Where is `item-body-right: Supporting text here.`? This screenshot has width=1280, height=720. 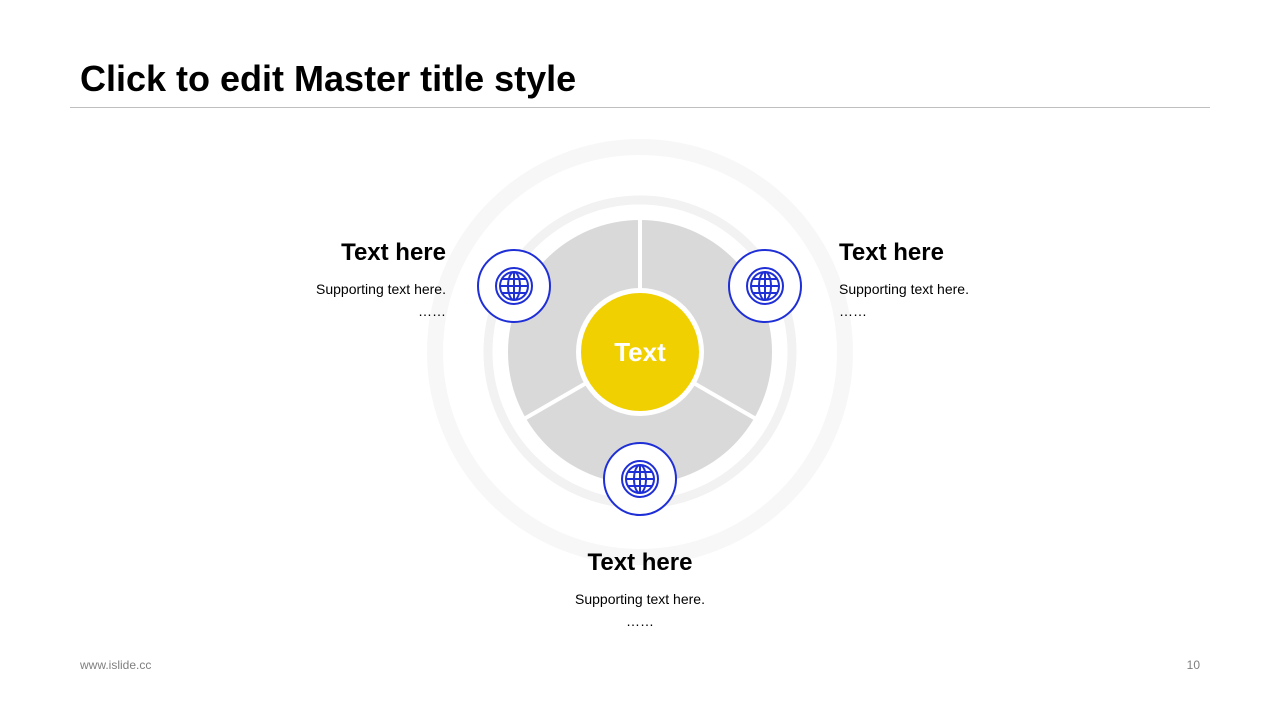 item-body-right: Supporting text here. is located at coordinates (904, 289).